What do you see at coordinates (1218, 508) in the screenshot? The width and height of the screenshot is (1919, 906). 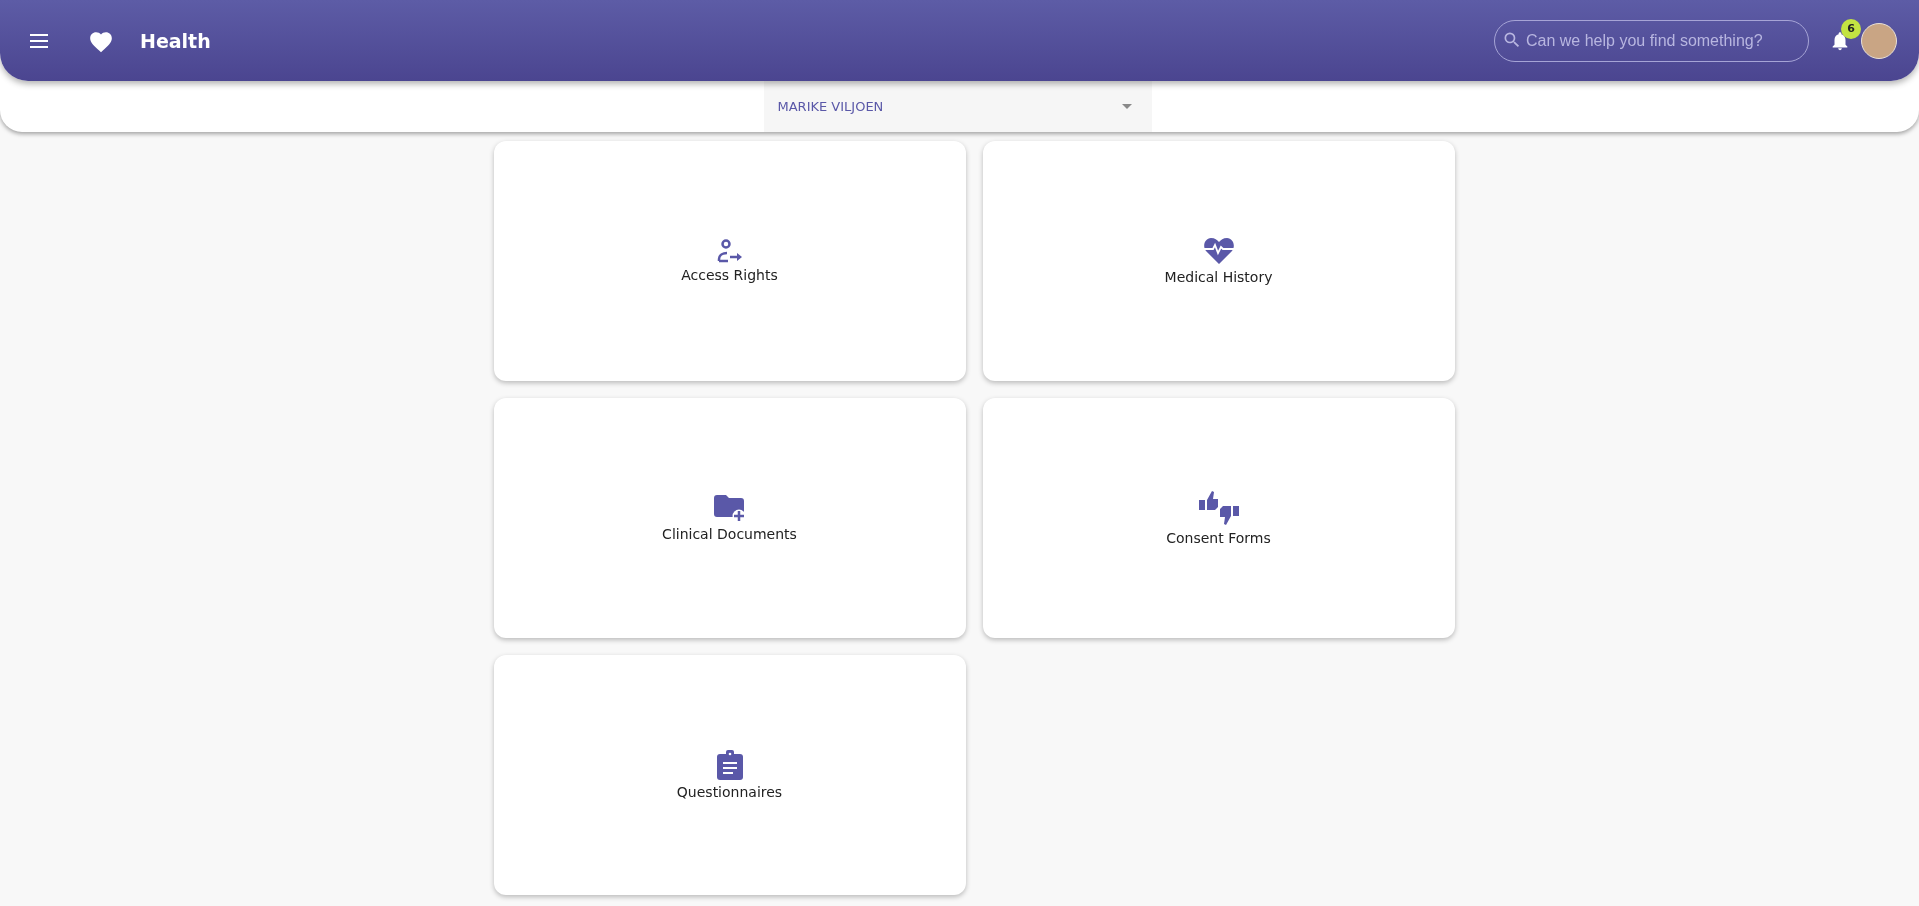 I see `thumbs-up-down-icon` at bounding box center [1218, 508].